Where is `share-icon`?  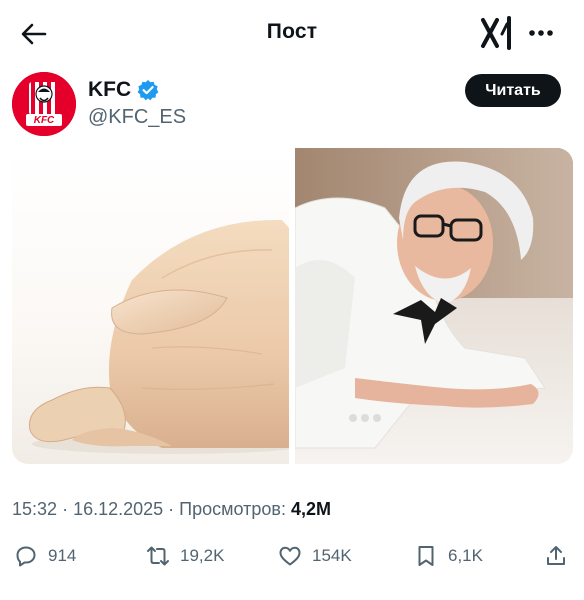 share-icon is located at coordinates (556, 555).